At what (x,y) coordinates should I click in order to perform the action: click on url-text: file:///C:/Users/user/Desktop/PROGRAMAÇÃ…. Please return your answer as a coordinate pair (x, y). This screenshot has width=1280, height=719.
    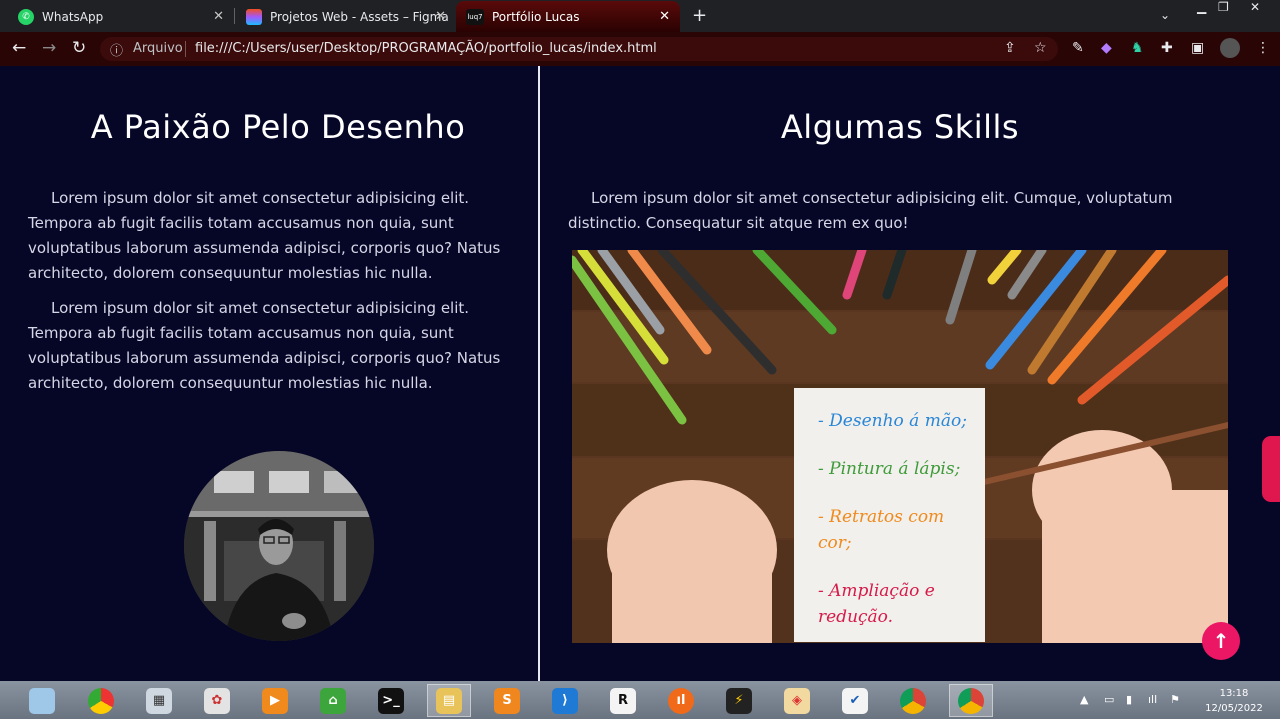
    Looking at the image, I should click on (426, 48).